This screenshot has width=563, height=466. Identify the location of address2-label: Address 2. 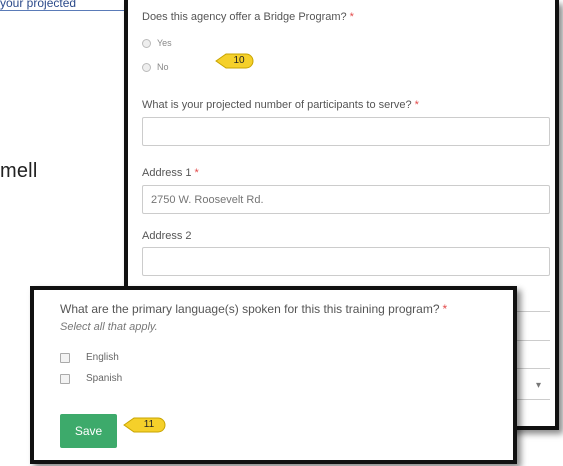
(167, 236).